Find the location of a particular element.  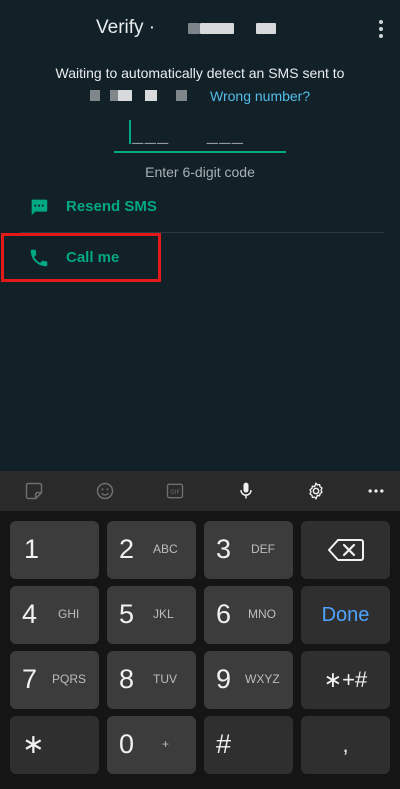

settings-icon is located at coordinates (316, 491).